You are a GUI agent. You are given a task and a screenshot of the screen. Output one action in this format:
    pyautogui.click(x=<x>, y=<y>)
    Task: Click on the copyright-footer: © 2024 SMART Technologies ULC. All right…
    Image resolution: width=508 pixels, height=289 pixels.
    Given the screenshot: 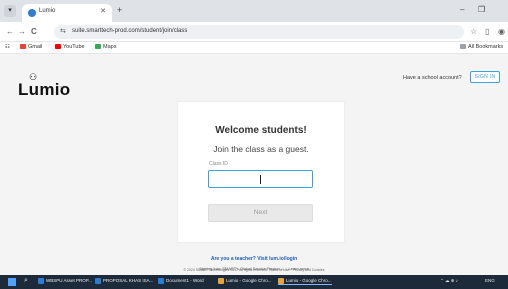 What is the action you would take?
    pyautogui.click(x=254, y=270)
    